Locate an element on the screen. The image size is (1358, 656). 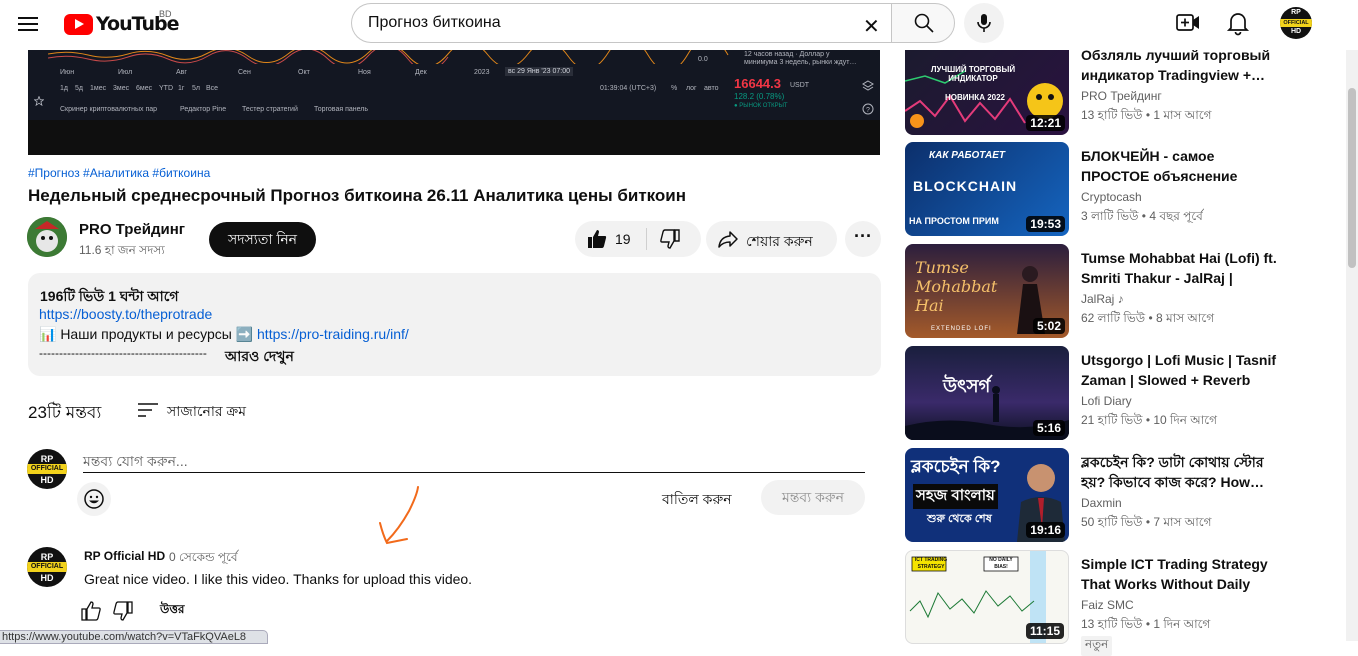
related-channel-1: PRO Трейдинг is located at coordinates (1121, 96).